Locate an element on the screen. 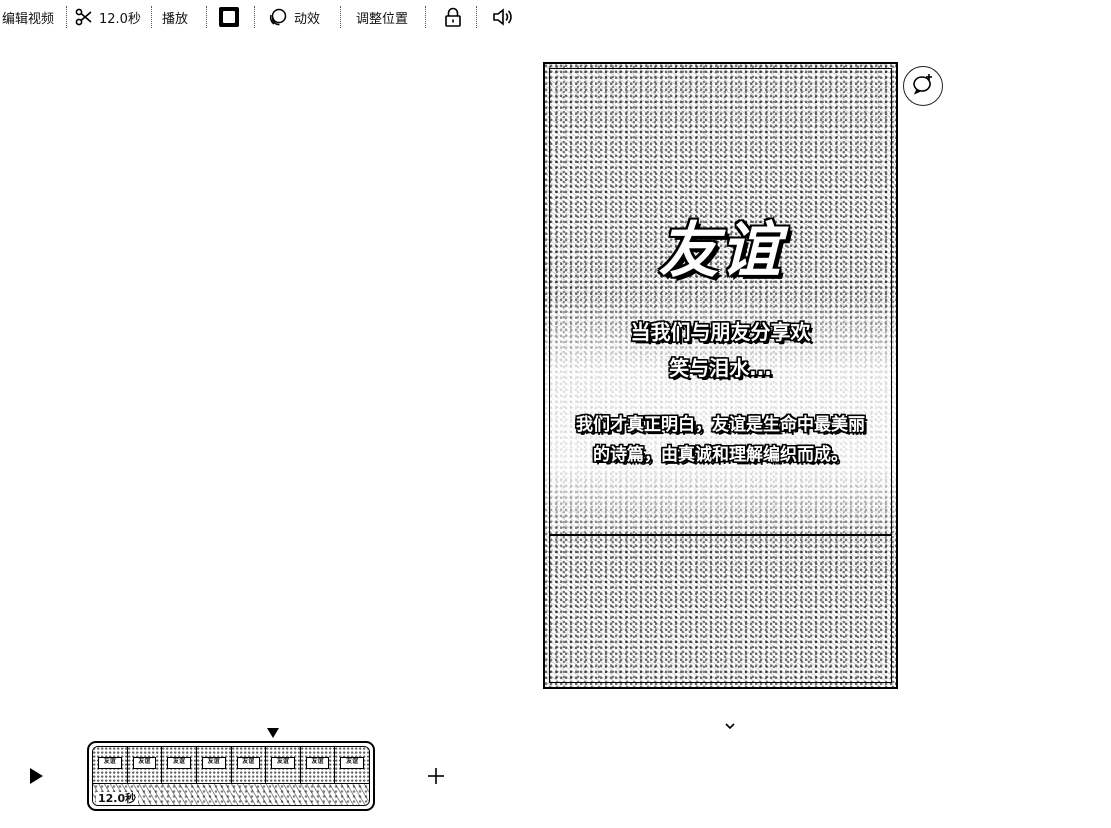 Image resolution: width=1111 pixels, height=828 pixels. toolbar: 编辑视频 12.0秒 播放 动效 调整位置 is located at coordinates (270, 17).